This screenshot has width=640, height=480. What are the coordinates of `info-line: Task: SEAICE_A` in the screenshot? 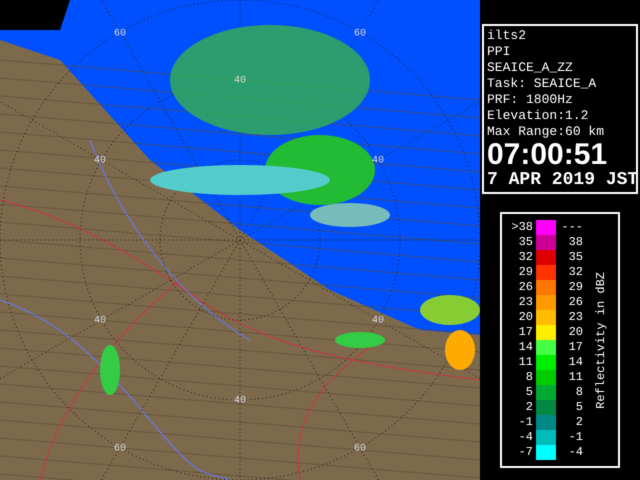 It's located at (542, 84).